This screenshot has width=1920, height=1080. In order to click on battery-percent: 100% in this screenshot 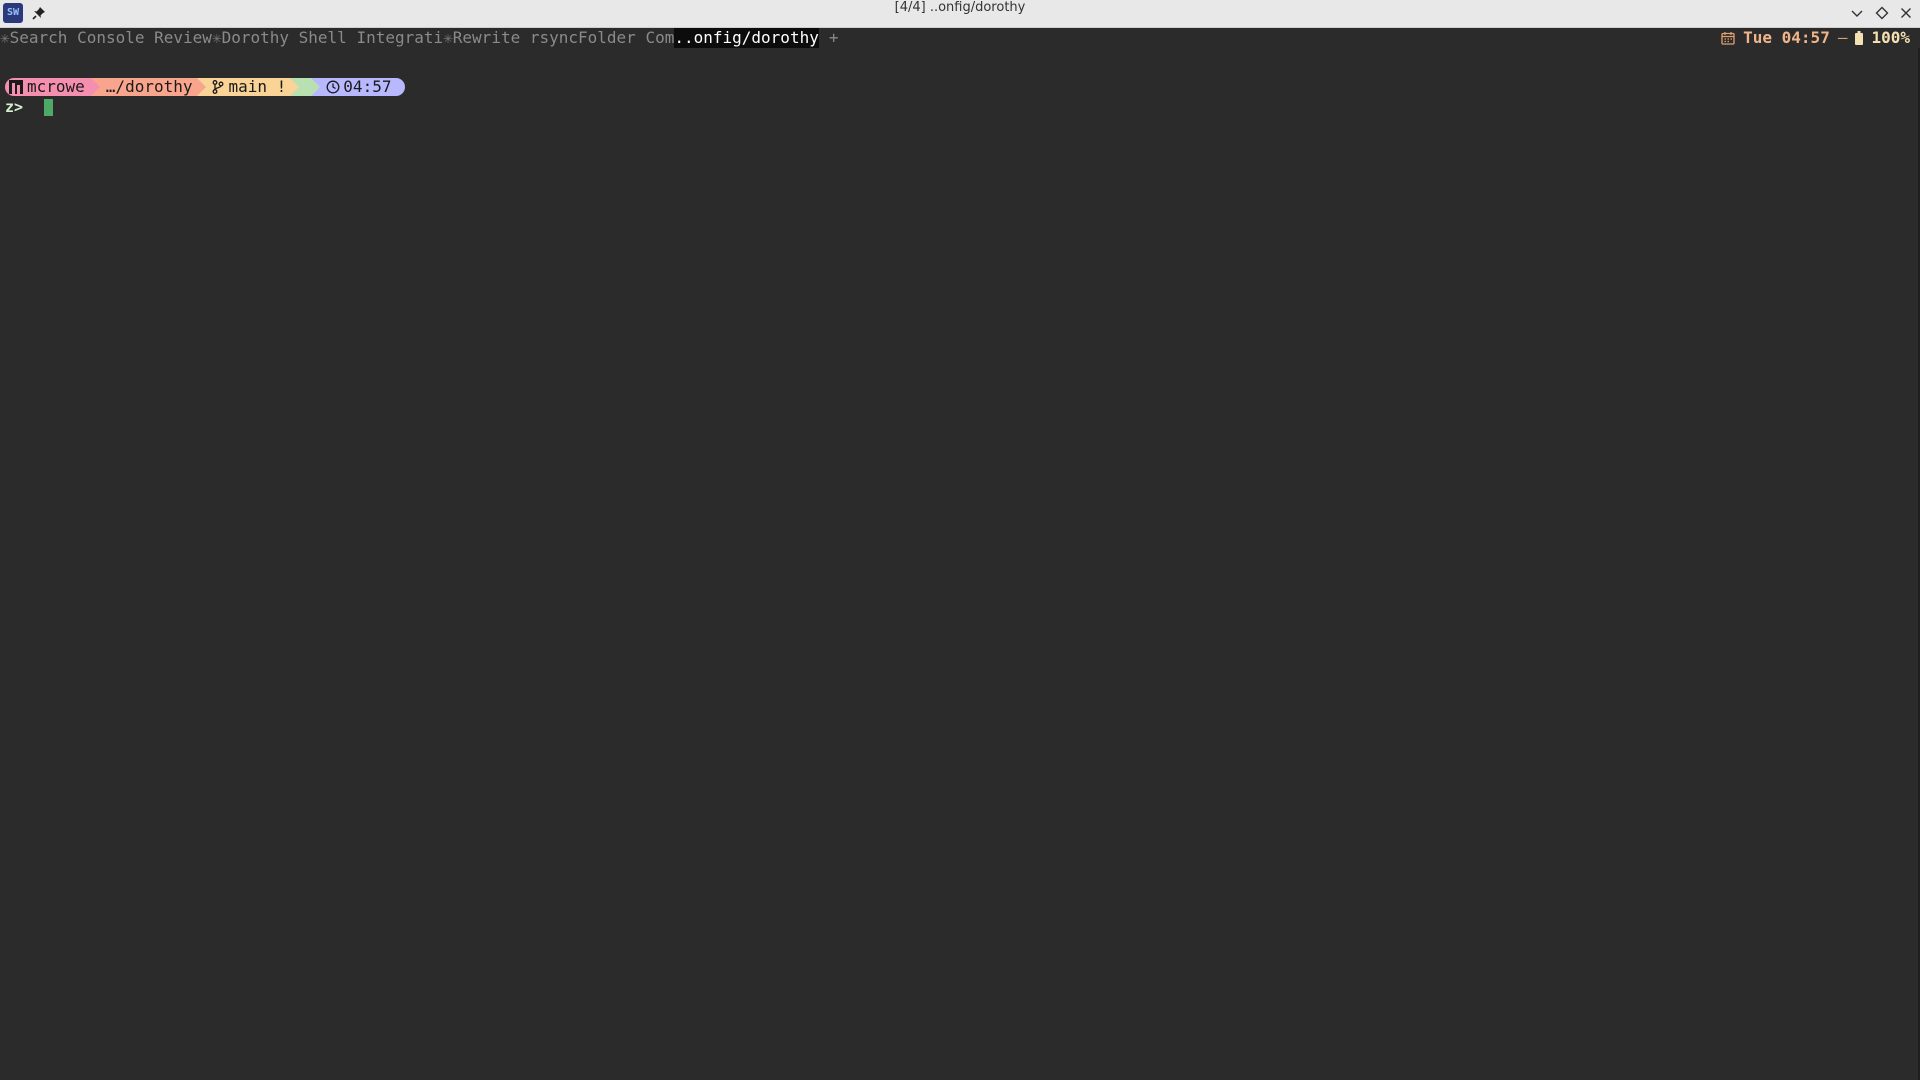, I will do `click(1890, 37)`.